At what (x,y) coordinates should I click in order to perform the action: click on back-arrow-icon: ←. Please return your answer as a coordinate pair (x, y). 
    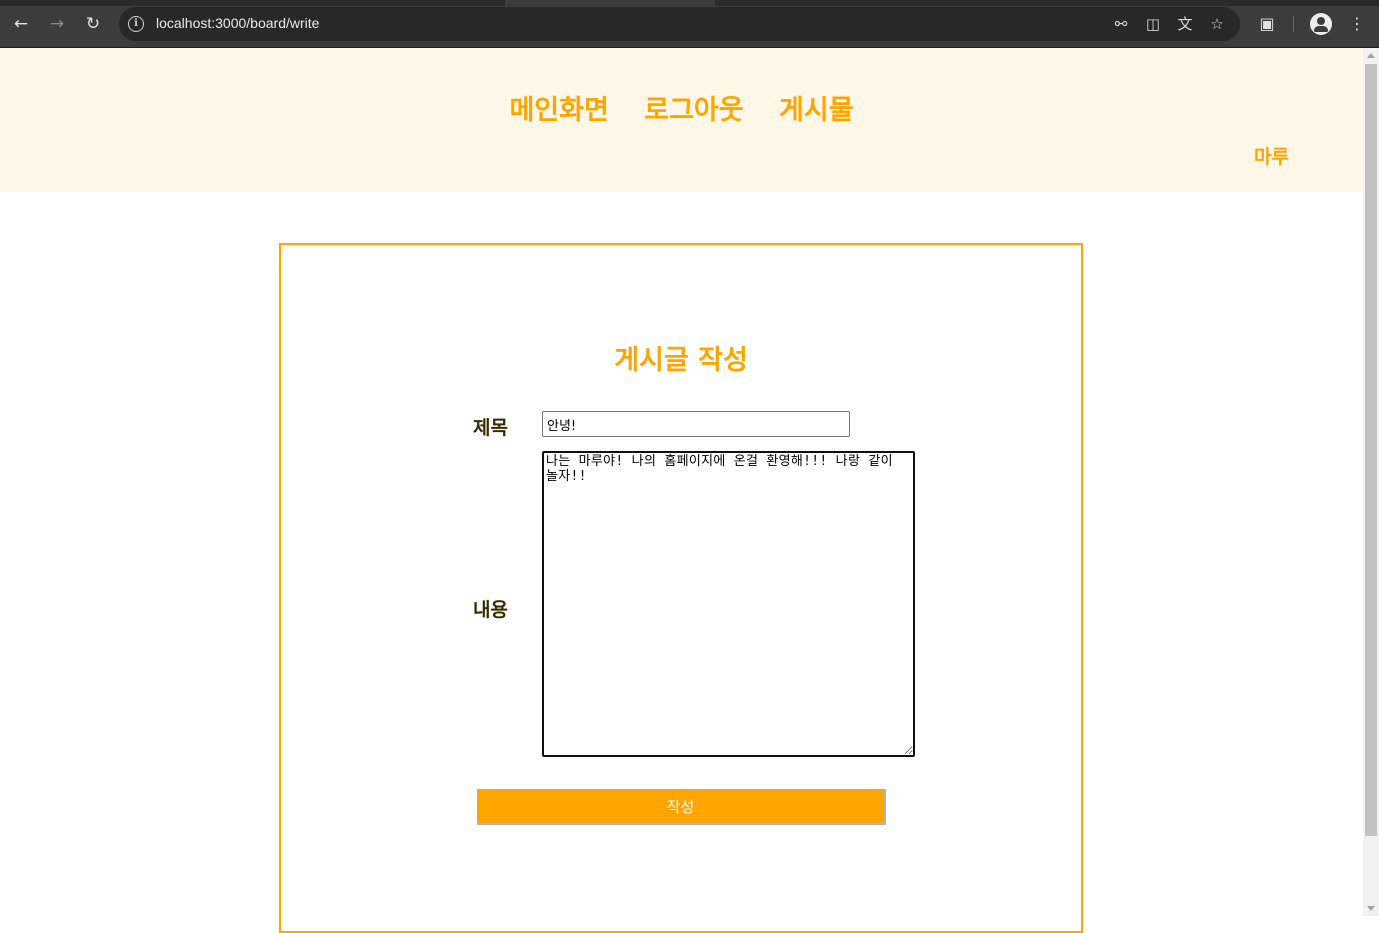
    Looking at the image, I should click on (21, 24).